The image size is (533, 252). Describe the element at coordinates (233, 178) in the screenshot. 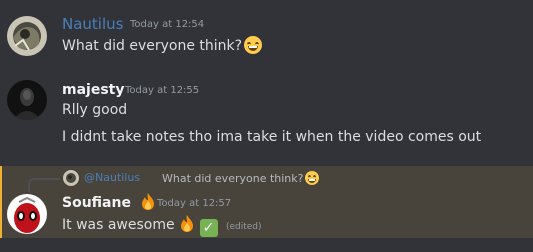

I see `reply-preview-line: What did everyone think?` at that location.